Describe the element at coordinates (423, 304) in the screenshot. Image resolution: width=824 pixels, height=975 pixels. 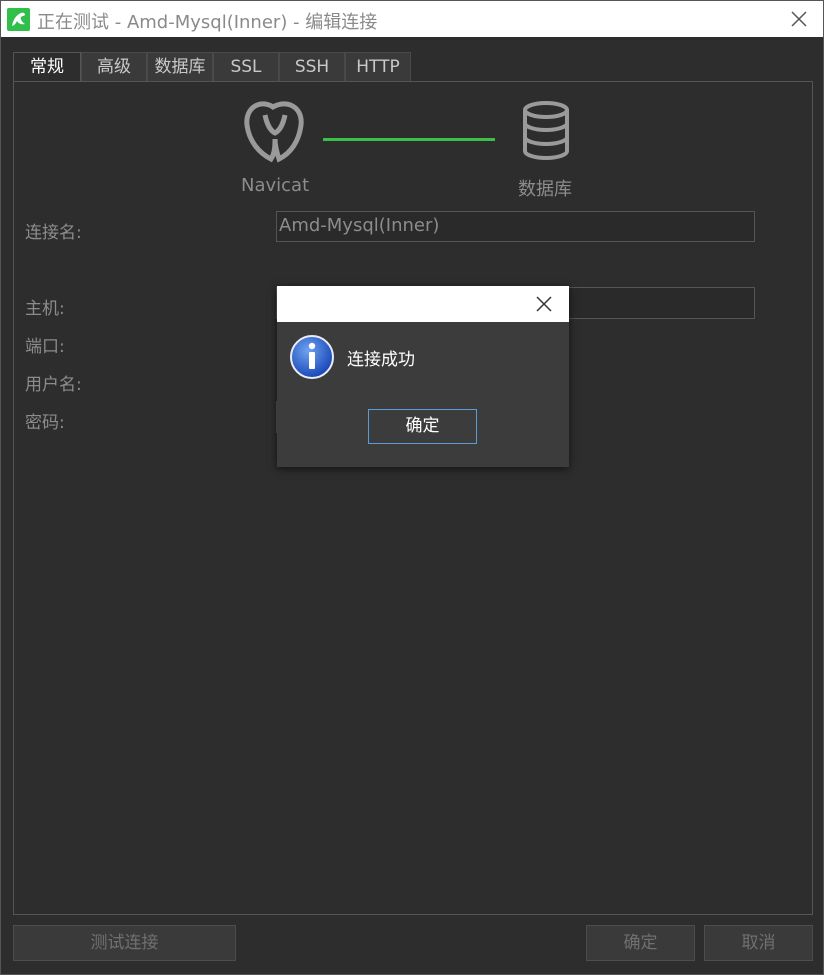
I see `dialog-title-bar` at that location.